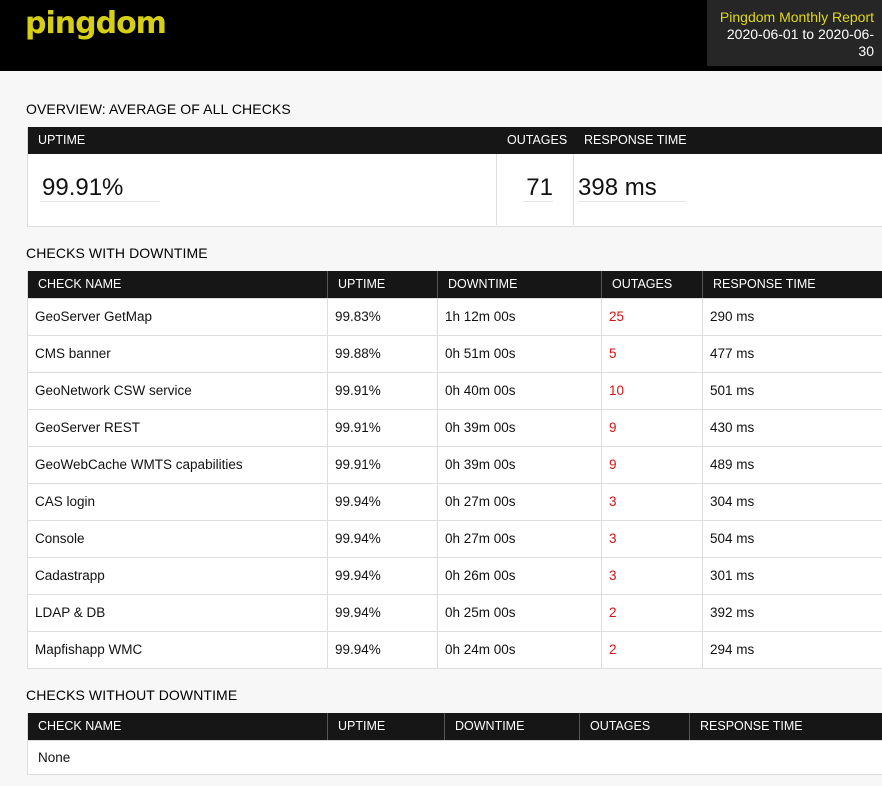 The height and width of the screenshot is (786, 882). Describe the element at coordinates (178, 354) in the screenshot. I see `cell-check-name: CMS banner` at that location.